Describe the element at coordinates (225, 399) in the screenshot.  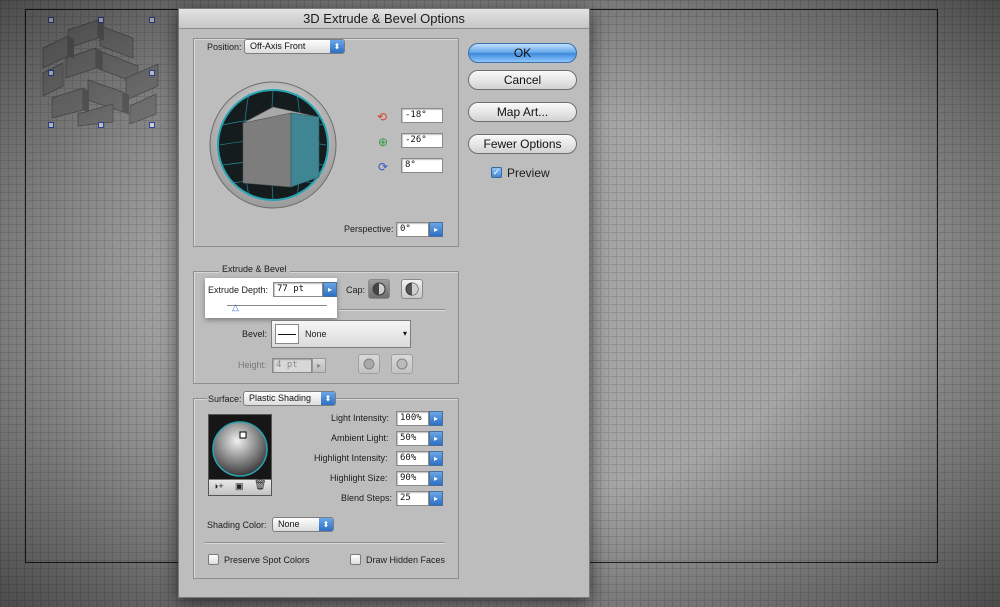
I see `surface-label: Surface:` at that location.